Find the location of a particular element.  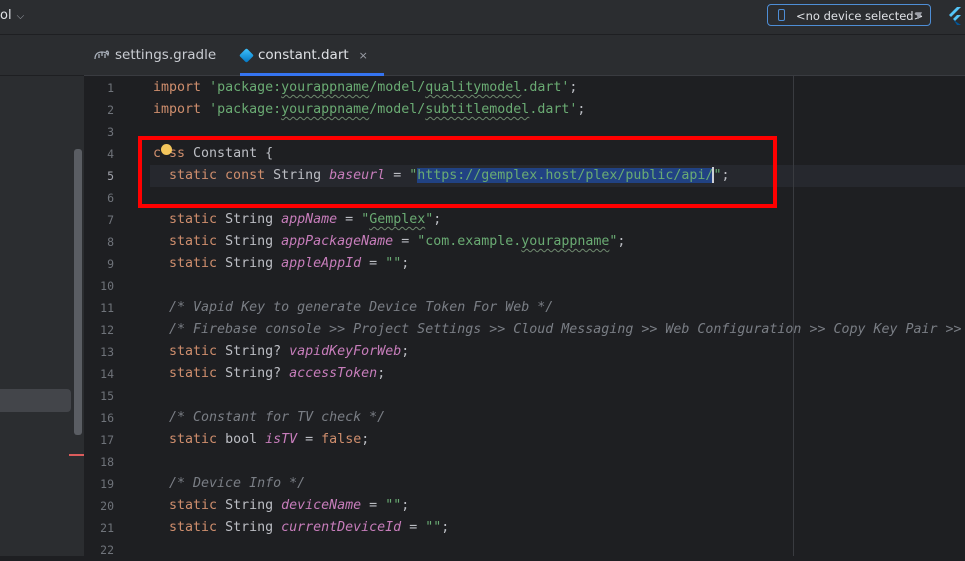

device-selector: <no device selected> ▼ is located at coordinates (849, 15).